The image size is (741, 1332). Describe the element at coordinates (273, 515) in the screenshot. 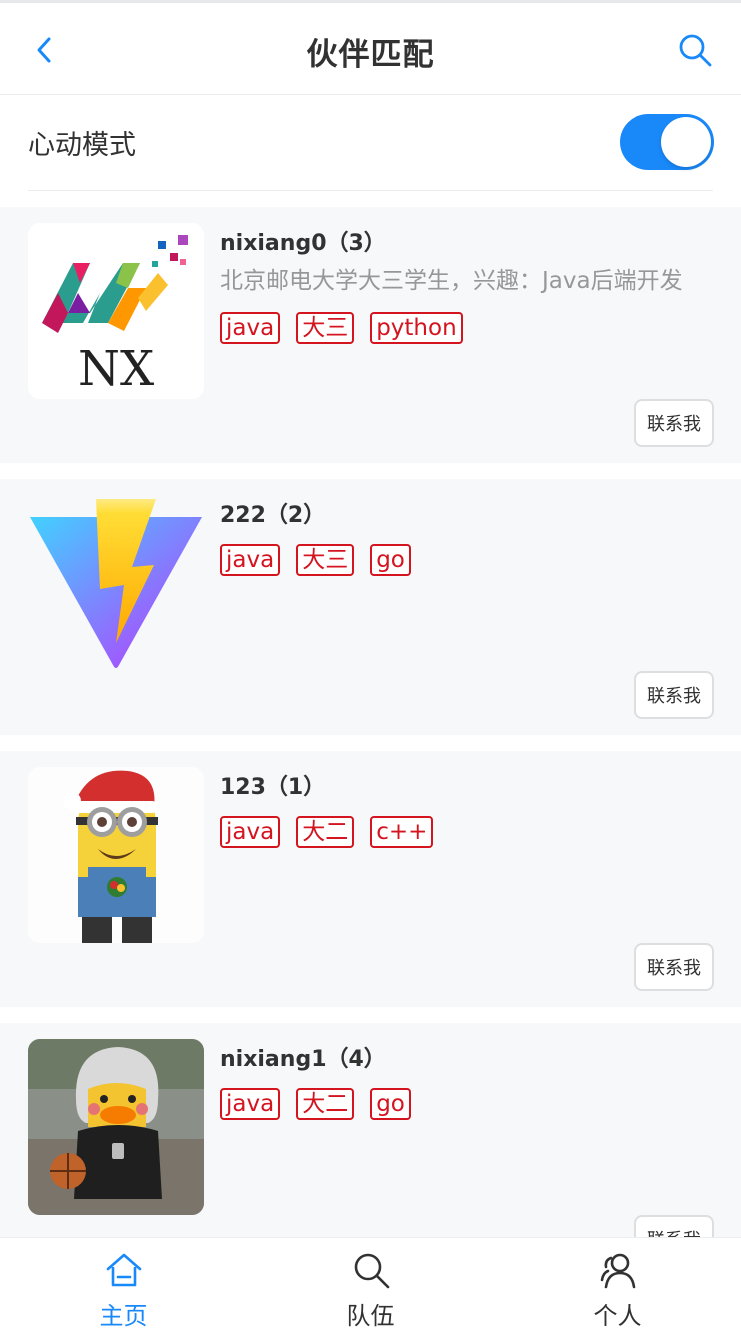

I see `user-title: 222（2）` at that location.